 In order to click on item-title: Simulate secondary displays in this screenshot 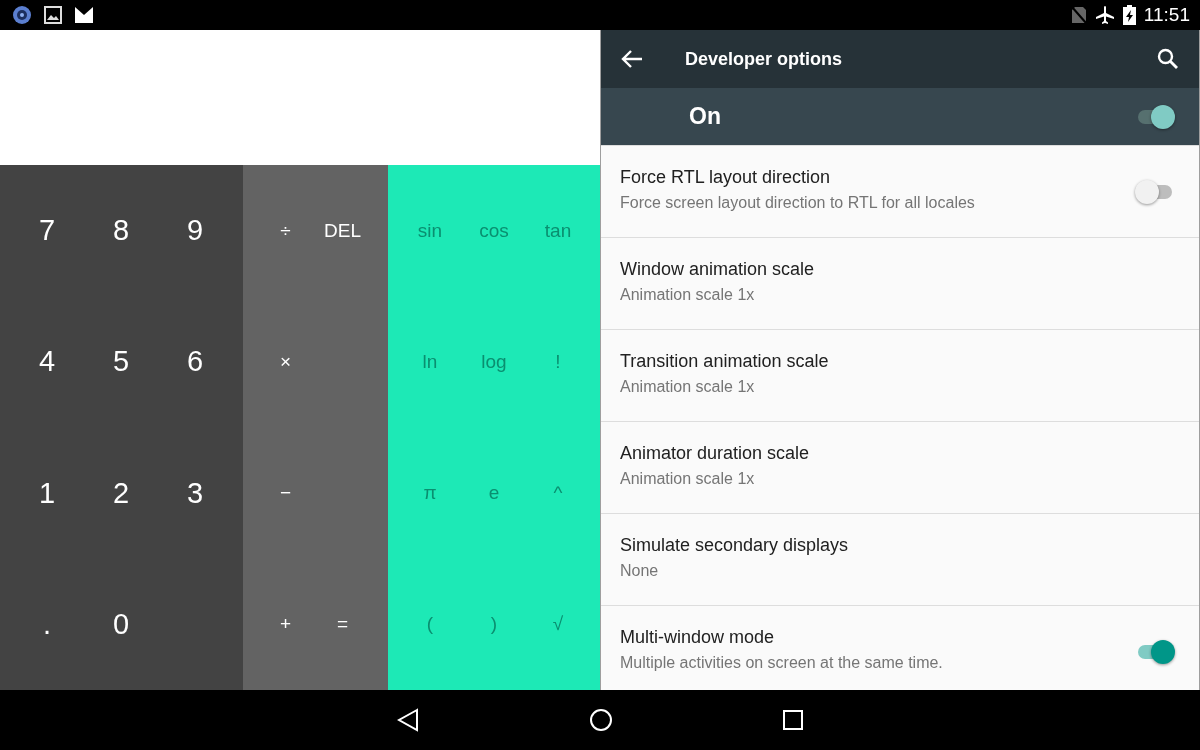, I will do `click(735, 545)`.